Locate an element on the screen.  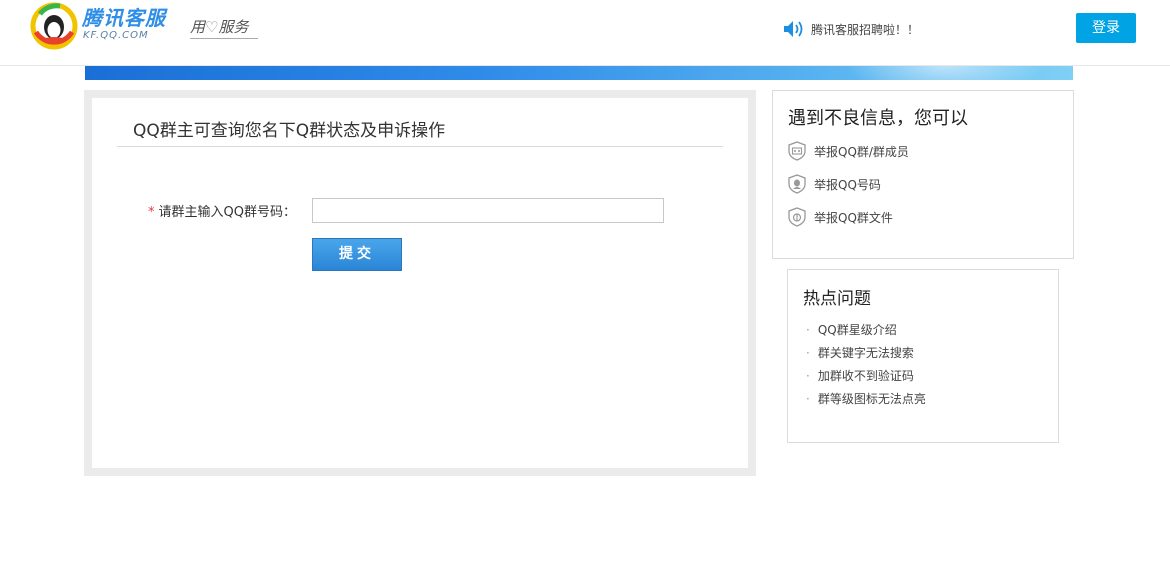
group-report-icon is located at coordinates (797, 151).